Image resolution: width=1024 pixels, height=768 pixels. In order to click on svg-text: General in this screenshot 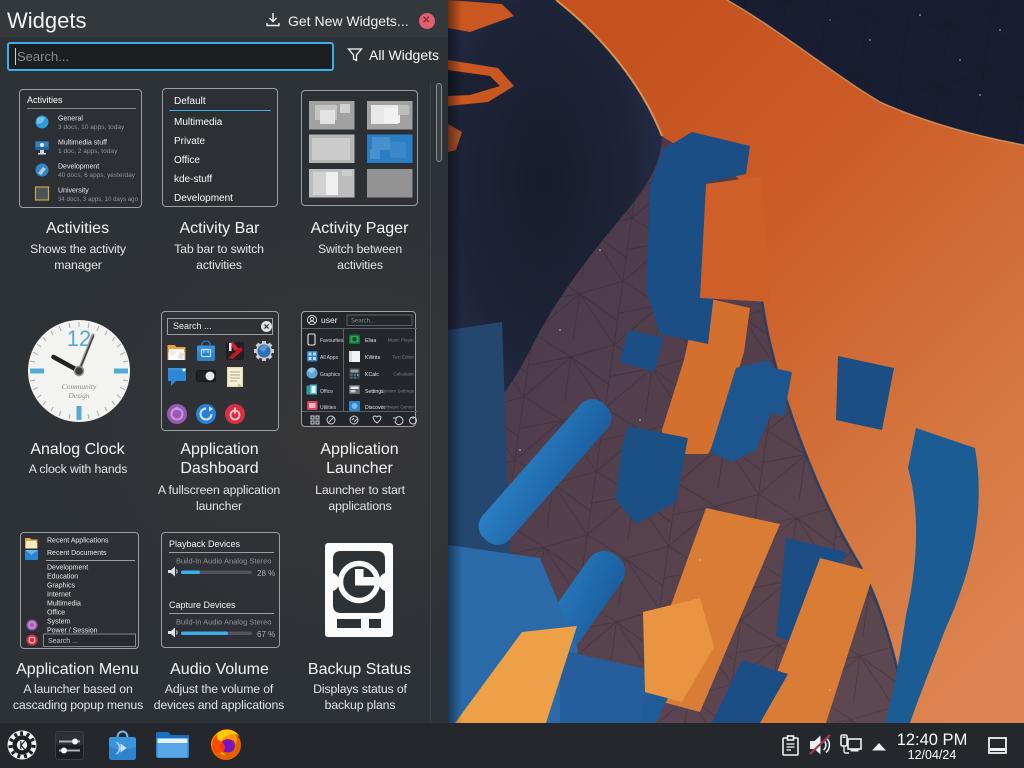, I will do `click(70, 119)`.